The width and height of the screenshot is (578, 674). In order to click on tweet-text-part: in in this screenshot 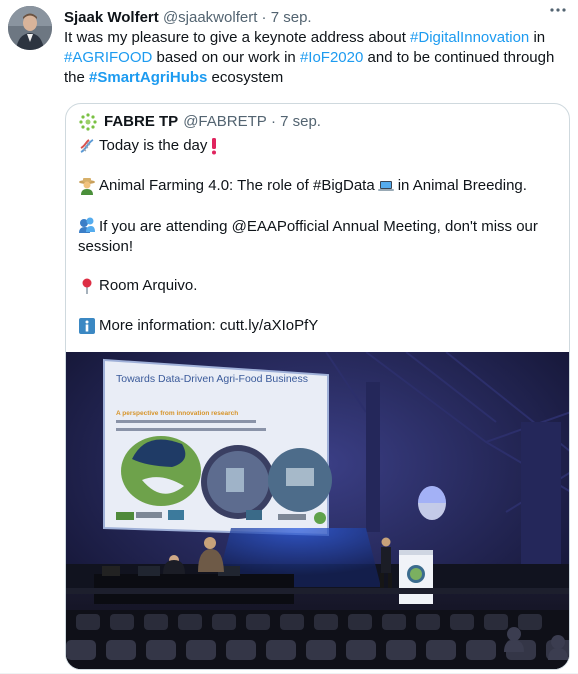, I will do `click(537, 37)`.